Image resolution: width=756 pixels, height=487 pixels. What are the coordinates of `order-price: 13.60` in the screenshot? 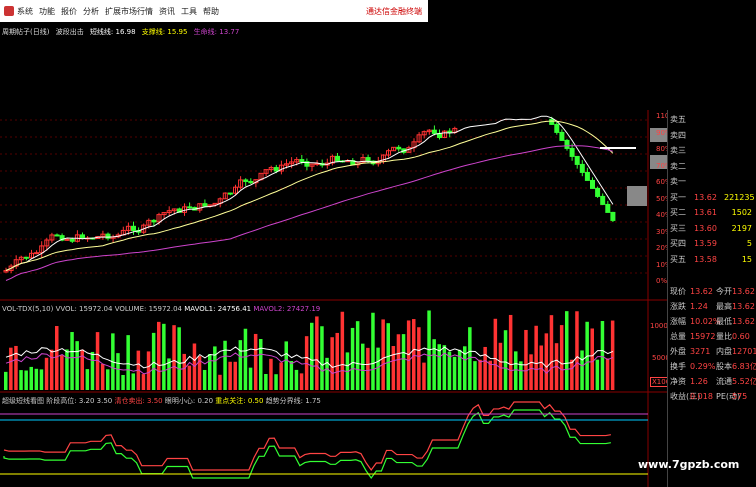 It's located at (705, 228).